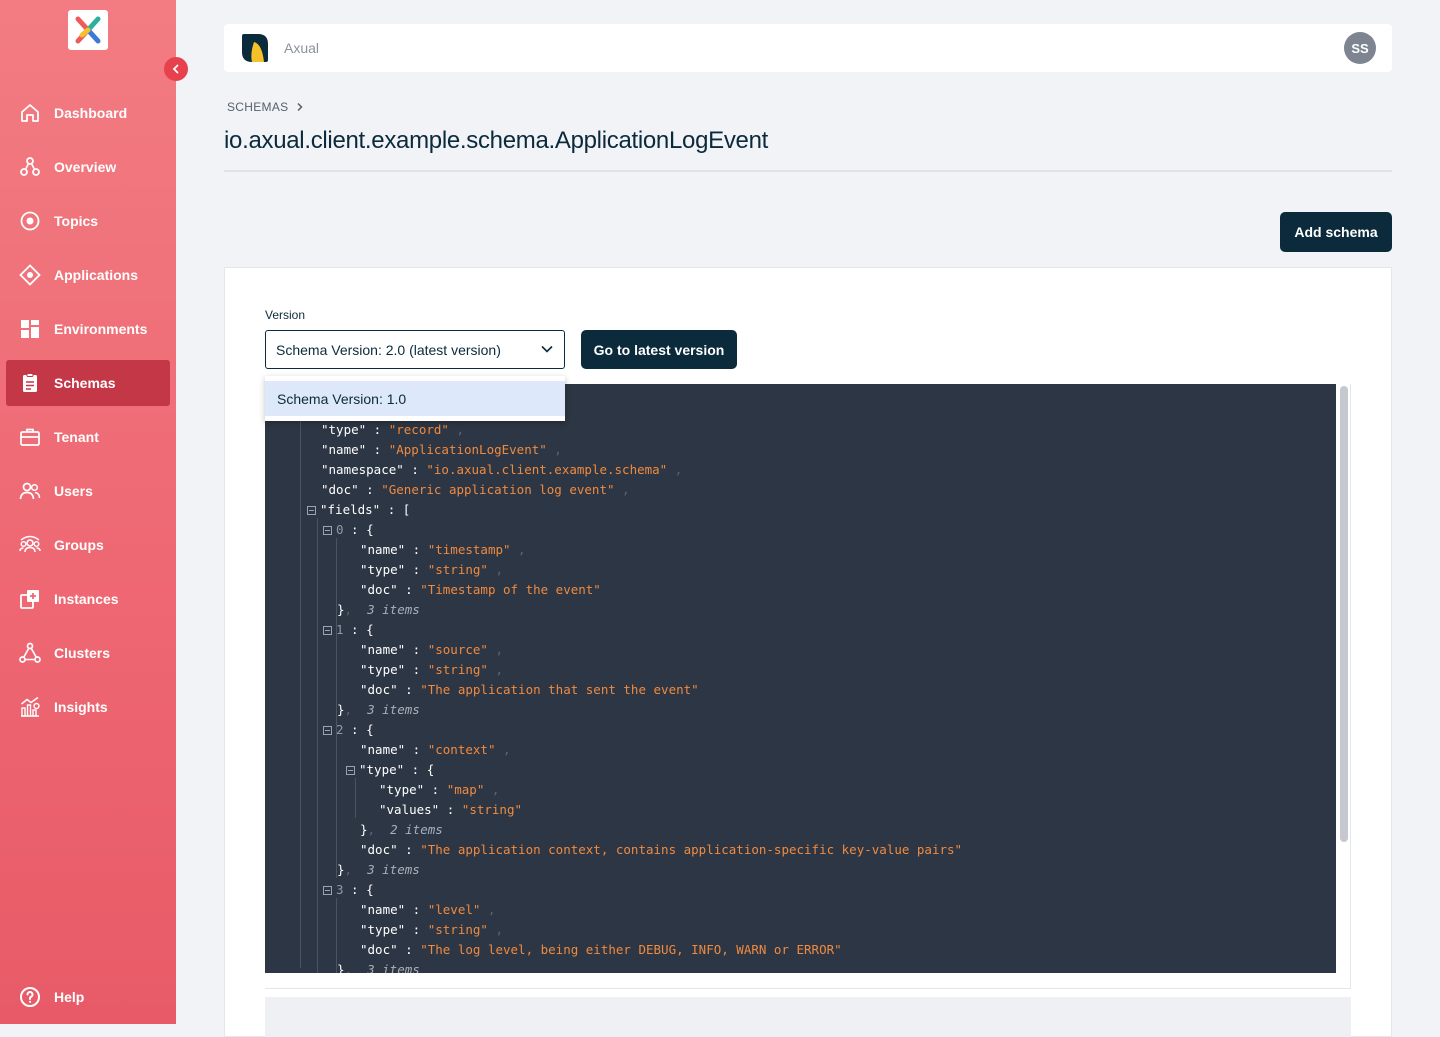 Image resolution: width=1440 pixels, height=1037 pixels. I want to click on sidebar-item-insights: Insights, so click(88, 707).